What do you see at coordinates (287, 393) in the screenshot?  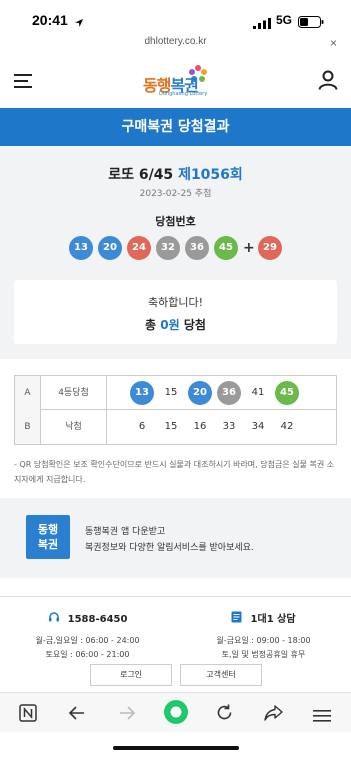 I see `matched-number: 45` at bounding box center [287, 393].